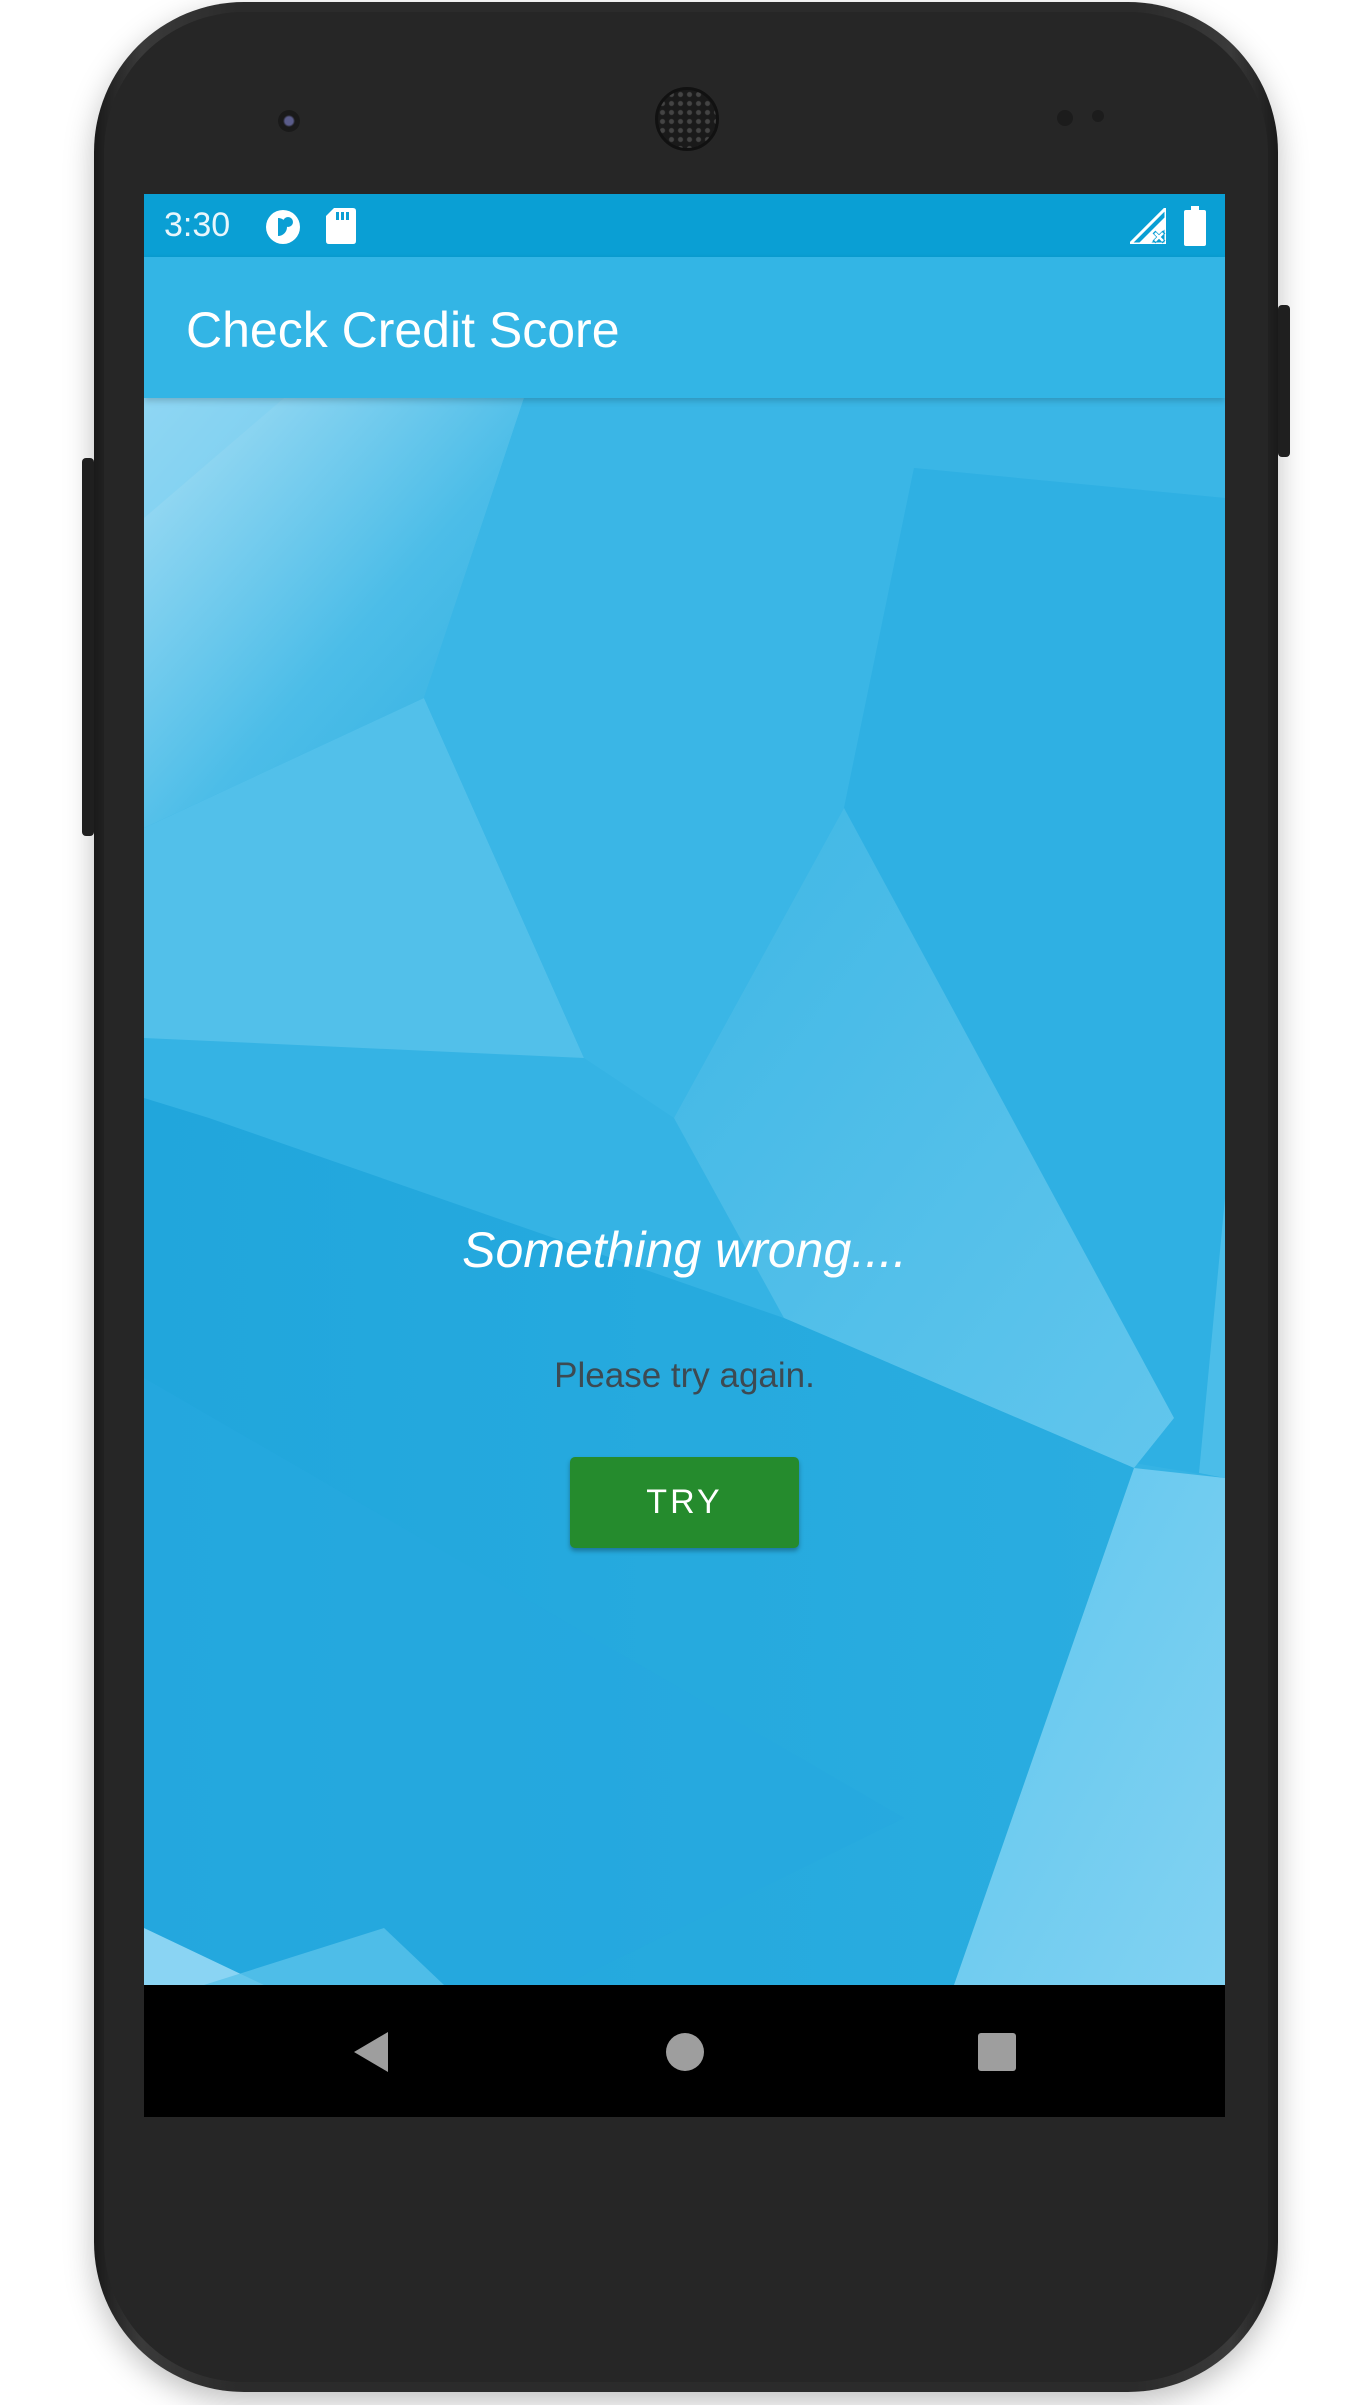 The width and height of the screenshot is (1370, 2405). I want to click on navigation-bar, so click(684, 2051).